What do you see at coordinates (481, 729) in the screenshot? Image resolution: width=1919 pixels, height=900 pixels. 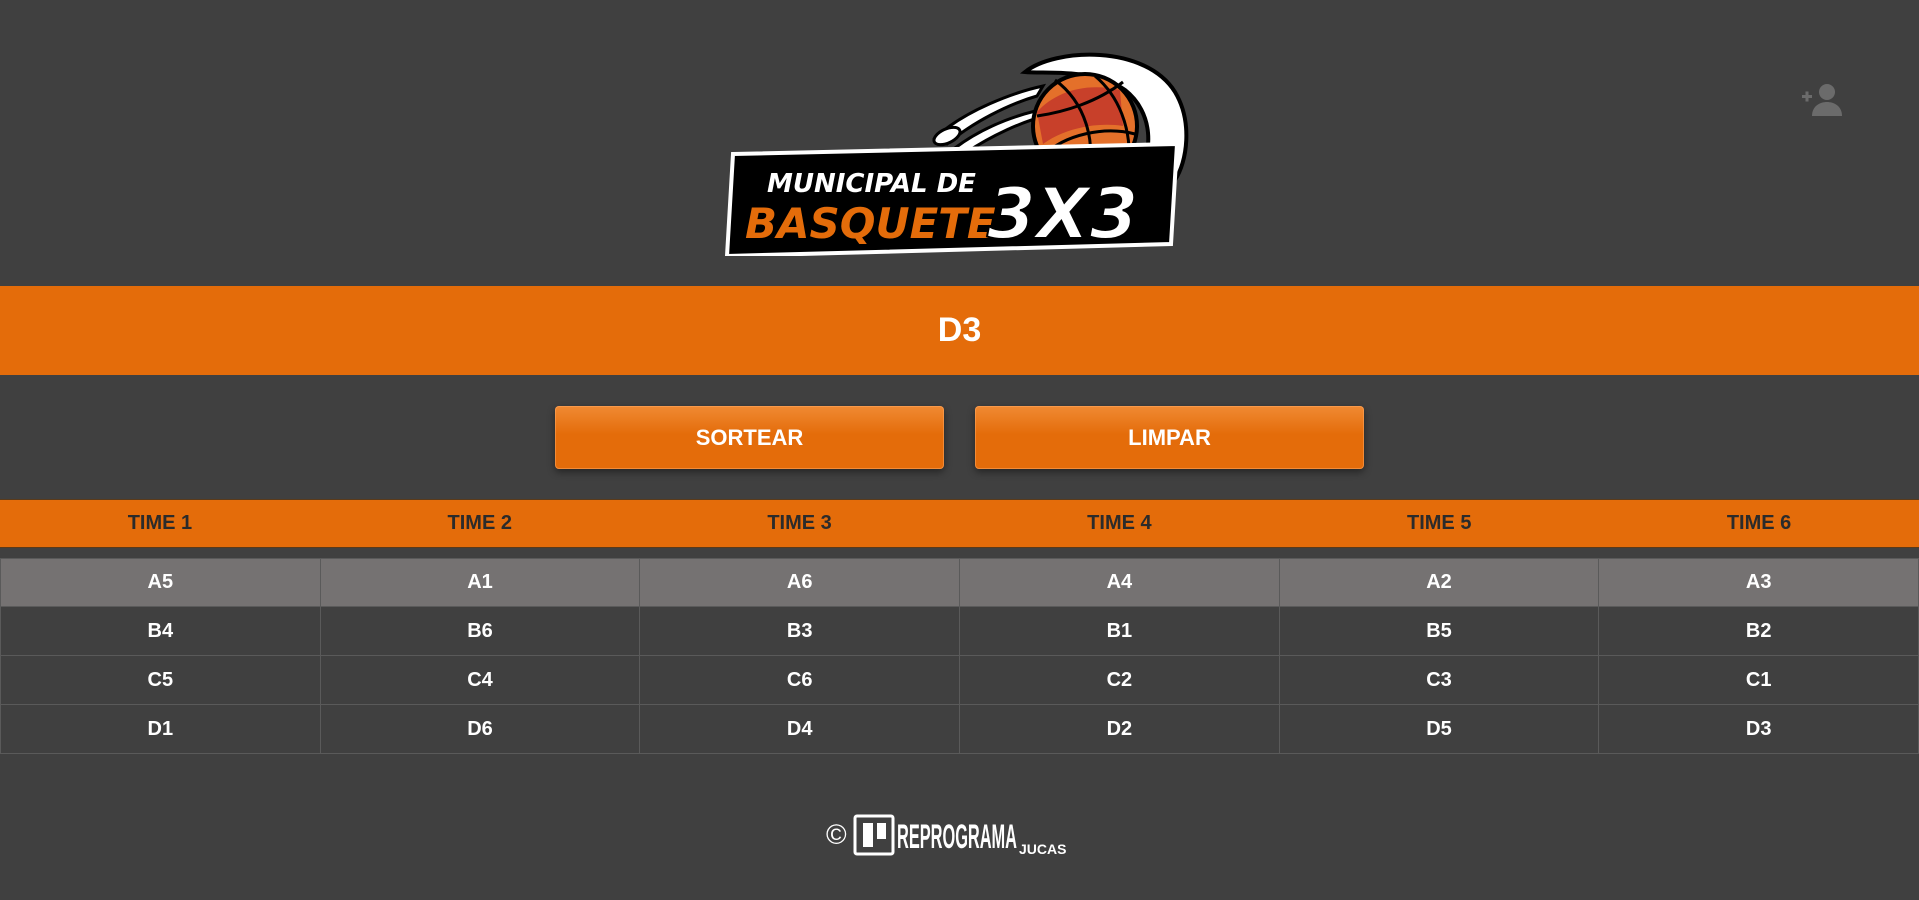 I see `table-cell: D6` at bounding box center [481, 729].